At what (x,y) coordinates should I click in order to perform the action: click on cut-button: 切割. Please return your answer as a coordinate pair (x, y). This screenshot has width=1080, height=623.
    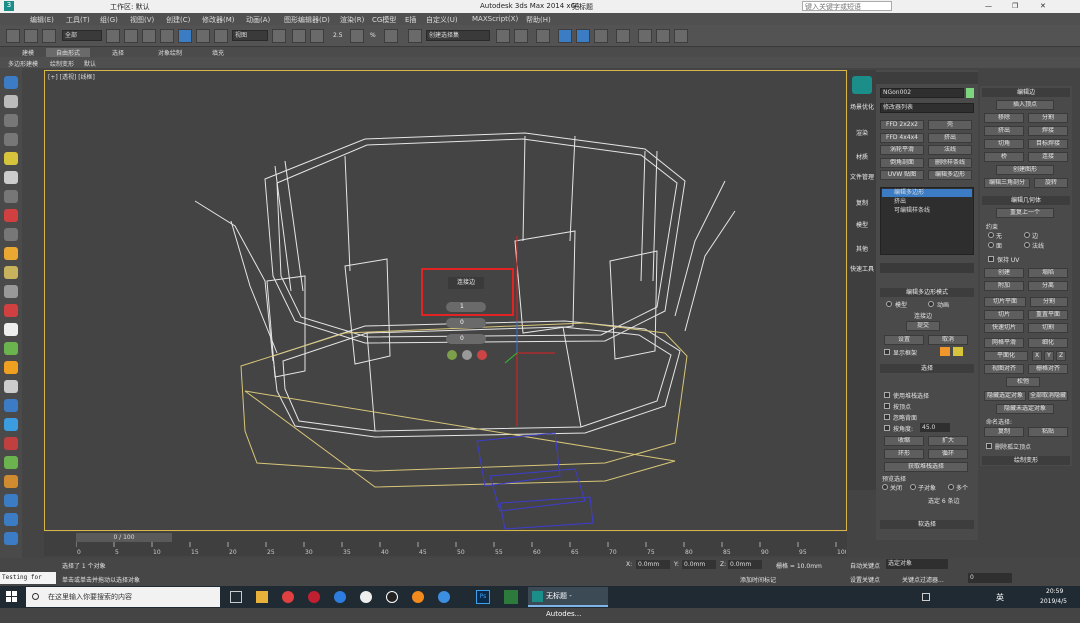
    Looking at the image, I should click on (1048, 328).